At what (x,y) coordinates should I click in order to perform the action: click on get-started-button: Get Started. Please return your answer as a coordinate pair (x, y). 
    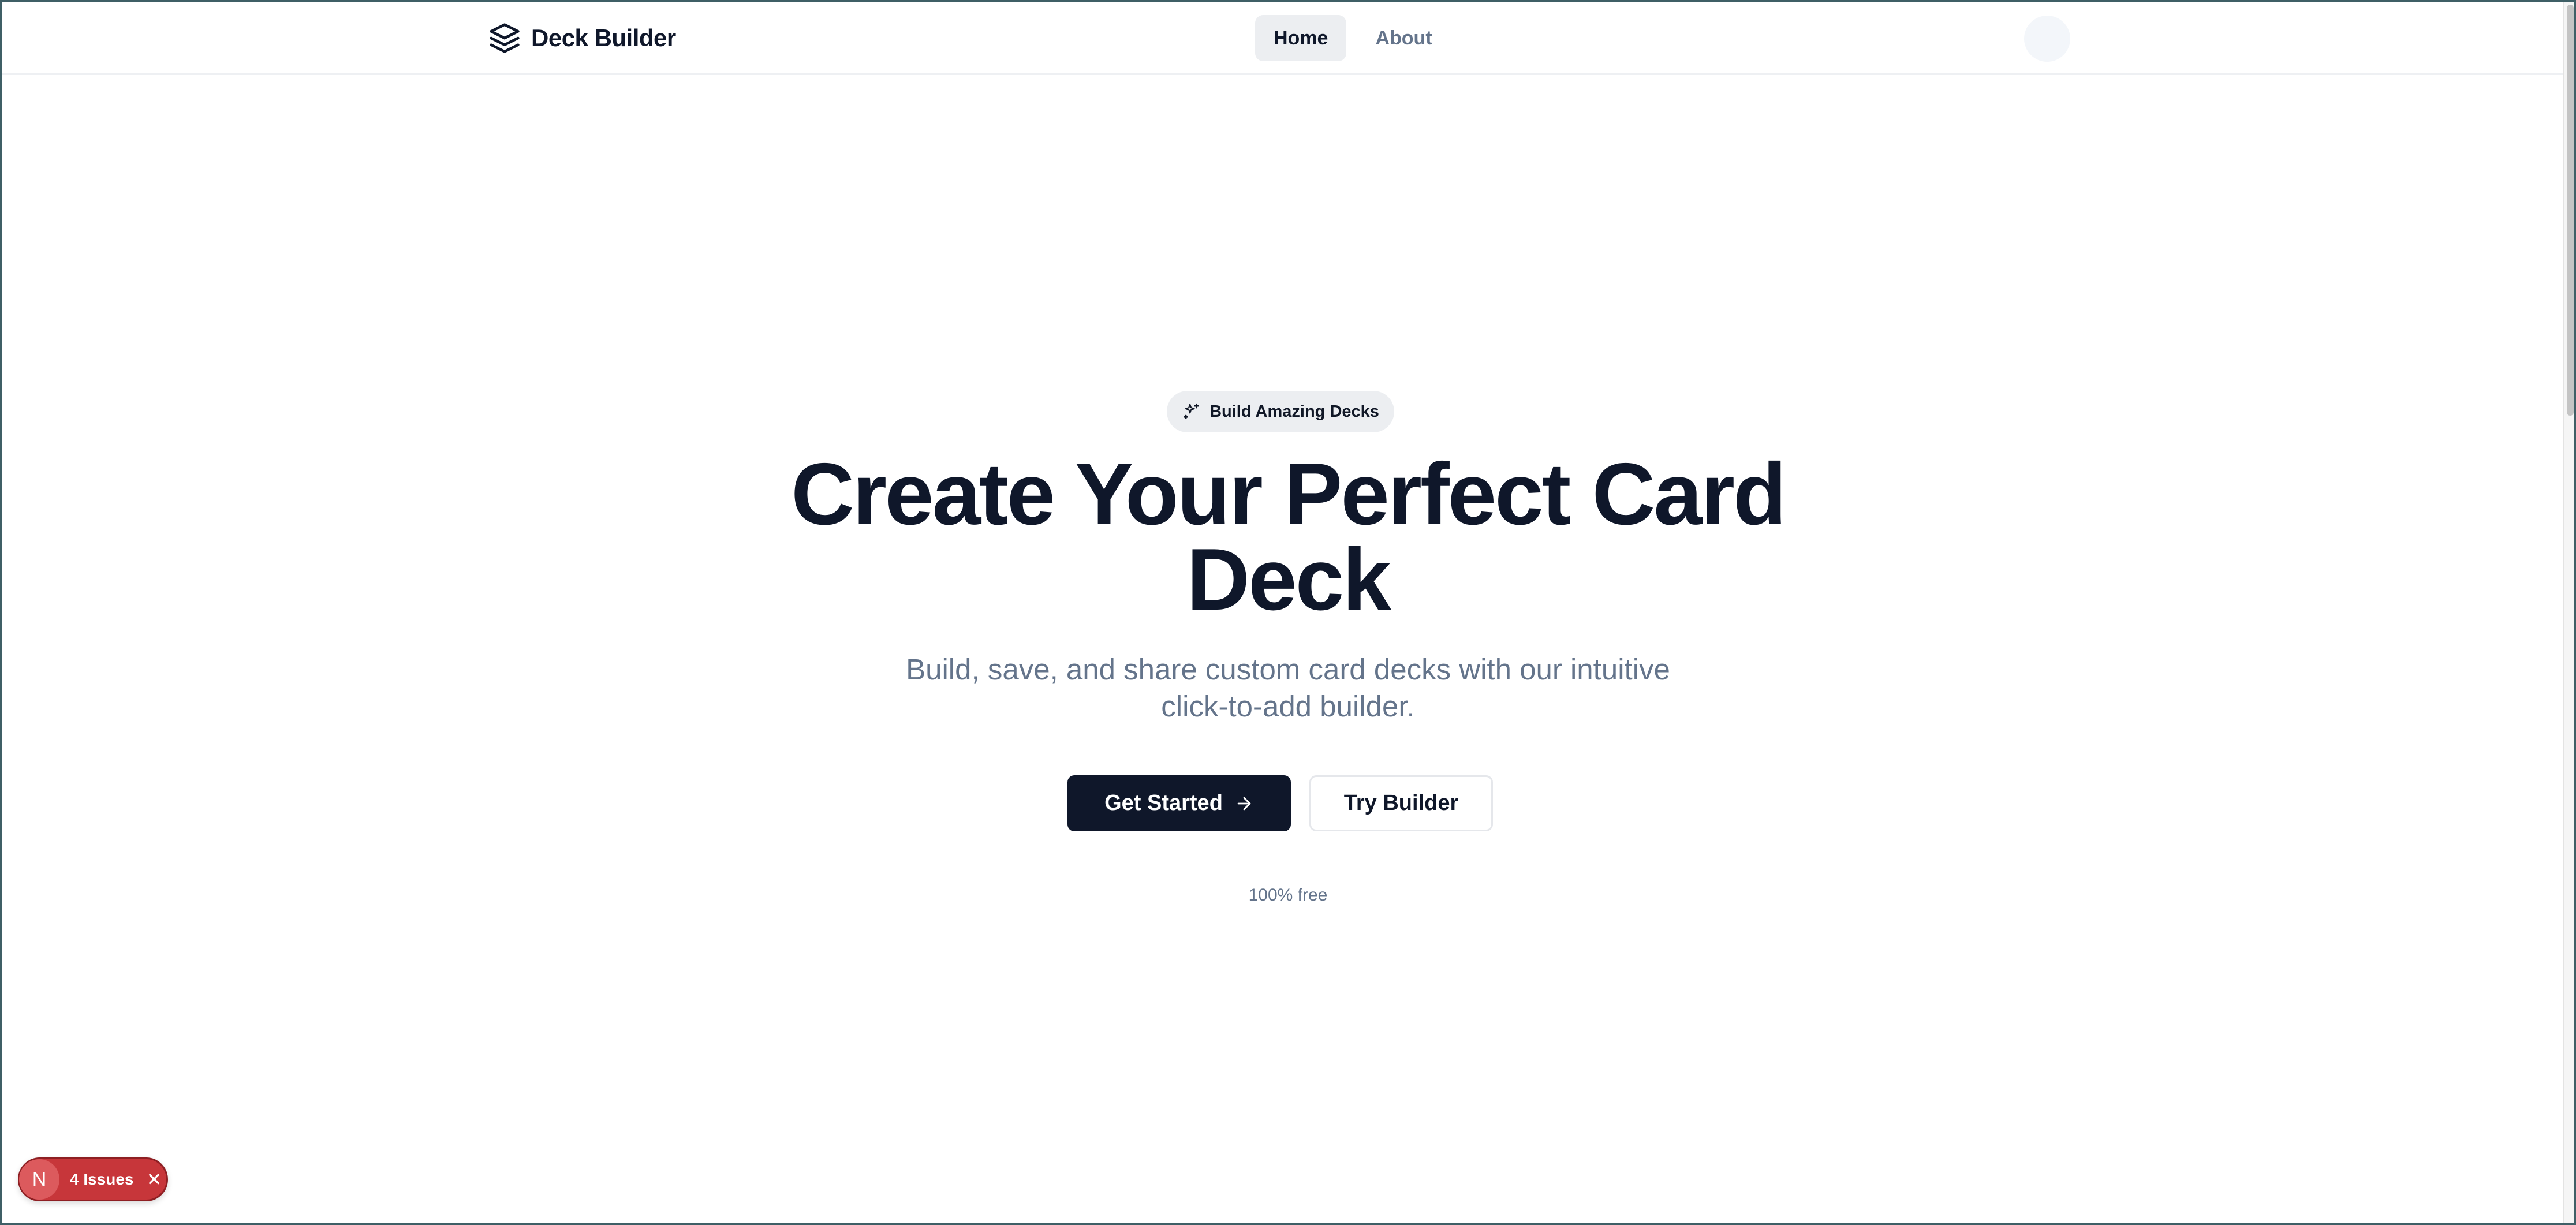
    Looking at the image, I should click on (1179, 803).